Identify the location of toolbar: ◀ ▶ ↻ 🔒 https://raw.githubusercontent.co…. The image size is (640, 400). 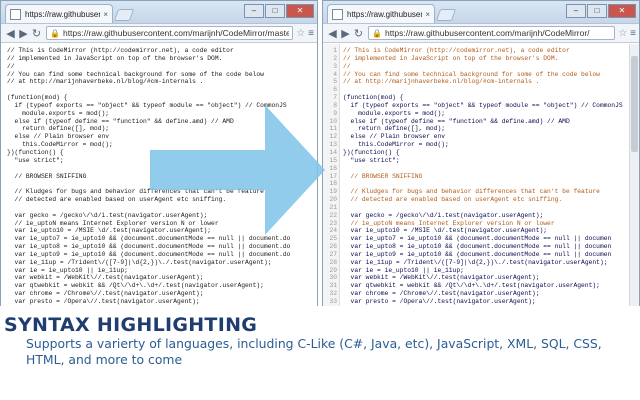
(481, 33).